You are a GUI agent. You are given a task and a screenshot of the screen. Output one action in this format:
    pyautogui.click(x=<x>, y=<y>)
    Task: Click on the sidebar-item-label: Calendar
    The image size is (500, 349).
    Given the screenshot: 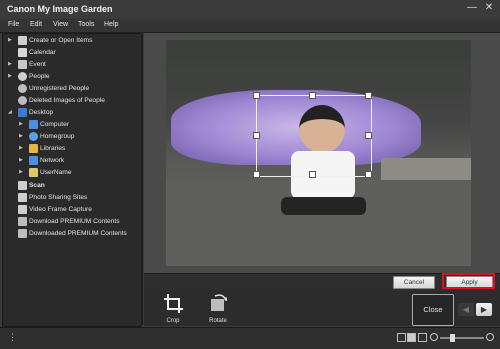 What is the action you would take?
    pyautogui.click(x=42, y=52)
    